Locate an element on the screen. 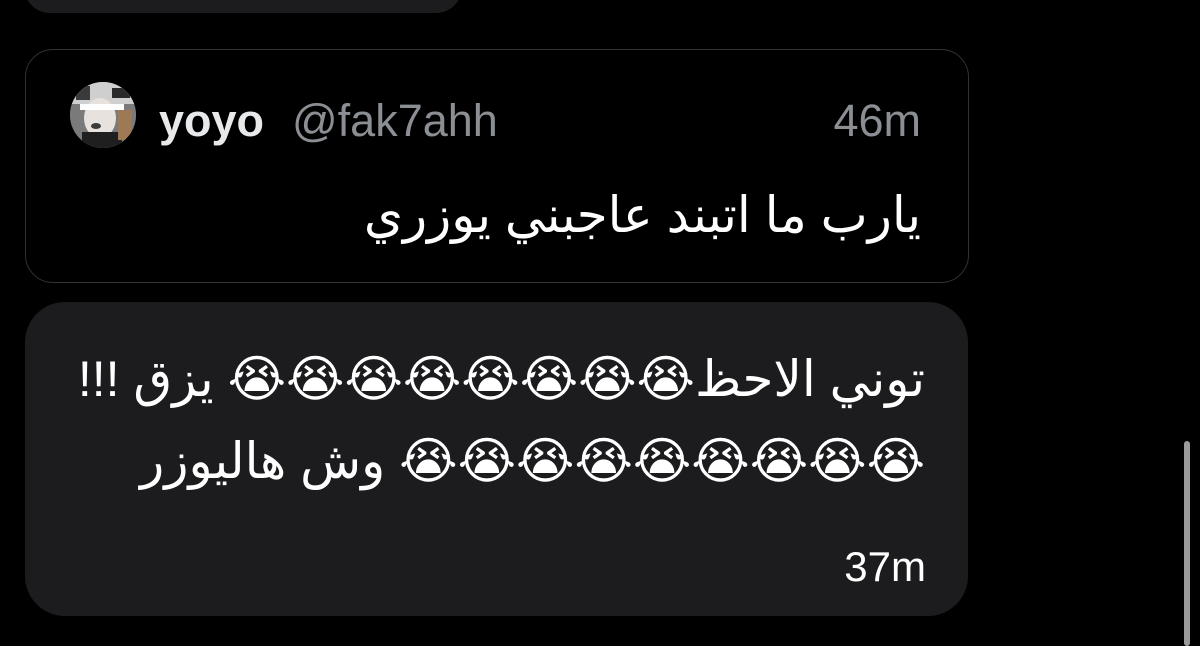 This screenshot has height=646, width=1200. profile-avatar-icon is located at coordinates (103, 115).